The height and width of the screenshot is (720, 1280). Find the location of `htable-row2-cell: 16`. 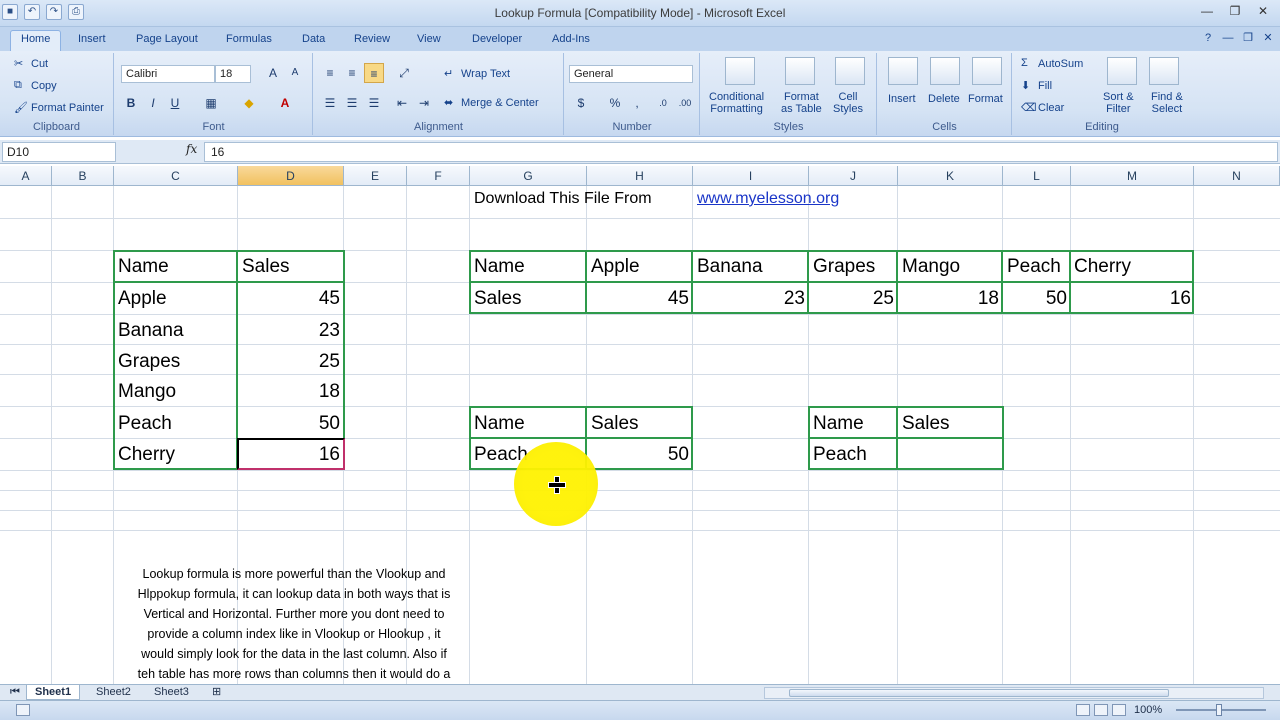

htable-row2-cell: 16 is located at coordinates (1132, 299).